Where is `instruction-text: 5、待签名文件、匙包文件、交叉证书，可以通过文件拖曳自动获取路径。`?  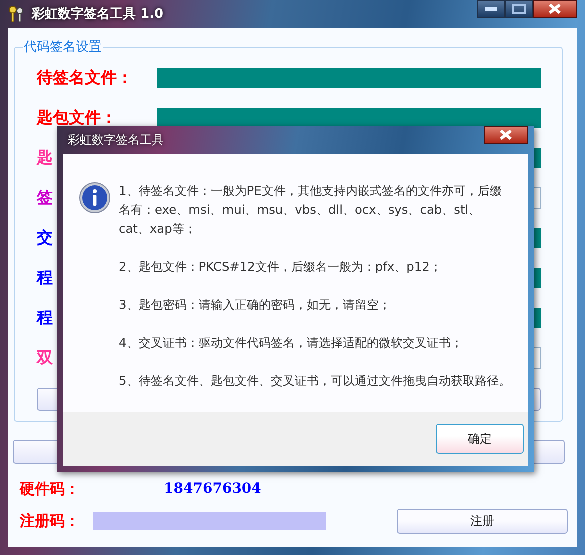
instruction-text: 5、待签名文件、匙包文件、交叉证书，可以通过文件拖曳自动获取路径。 is located at coordinates (315, 381).